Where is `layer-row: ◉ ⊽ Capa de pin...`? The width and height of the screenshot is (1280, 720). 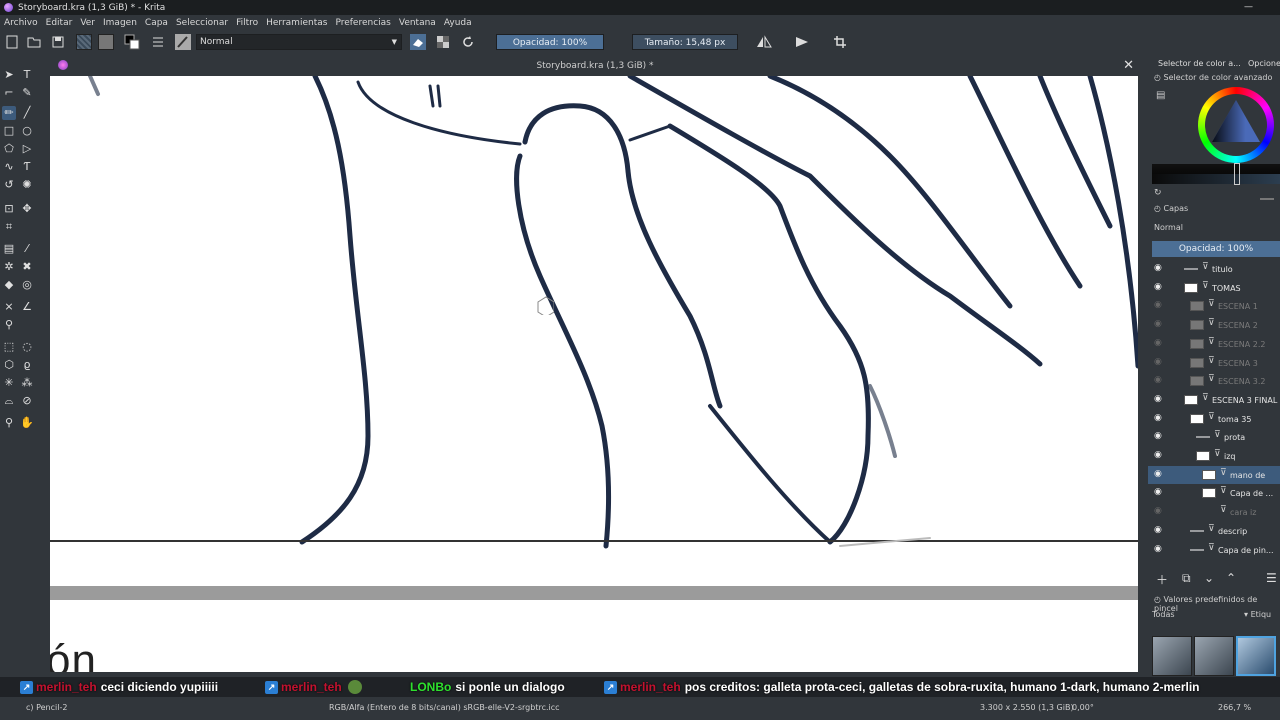
layer-row: ◉ ⊽ Capa de pin... is located at coordinates (1214, 550).